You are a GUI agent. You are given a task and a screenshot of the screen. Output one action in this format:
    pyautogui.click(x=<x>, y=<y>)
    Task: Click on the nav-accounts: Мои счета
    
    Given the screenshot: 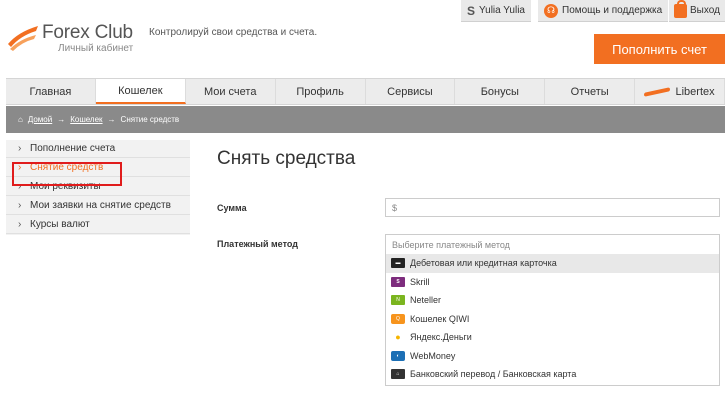 What is the action you would take?
    pyautogui.click(x=231, y=91)
    